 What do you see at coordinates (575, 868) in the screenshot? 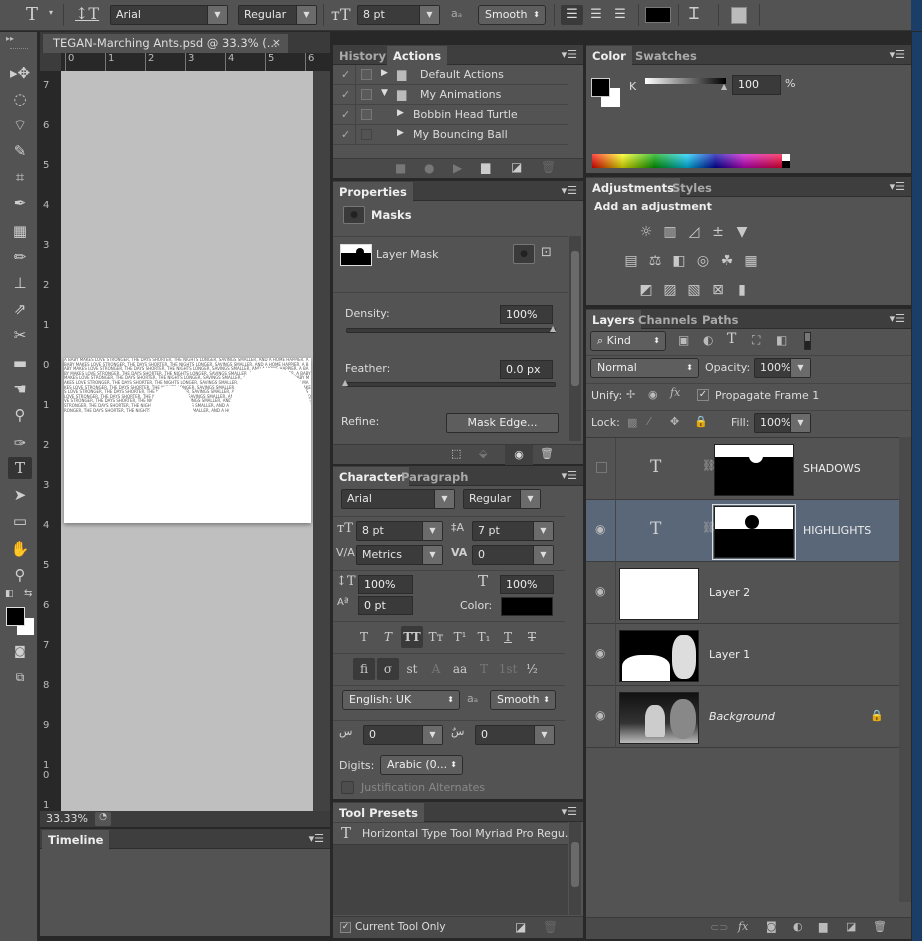
I see `tool-presets-scrollbar` at bounding box center [575, 868].